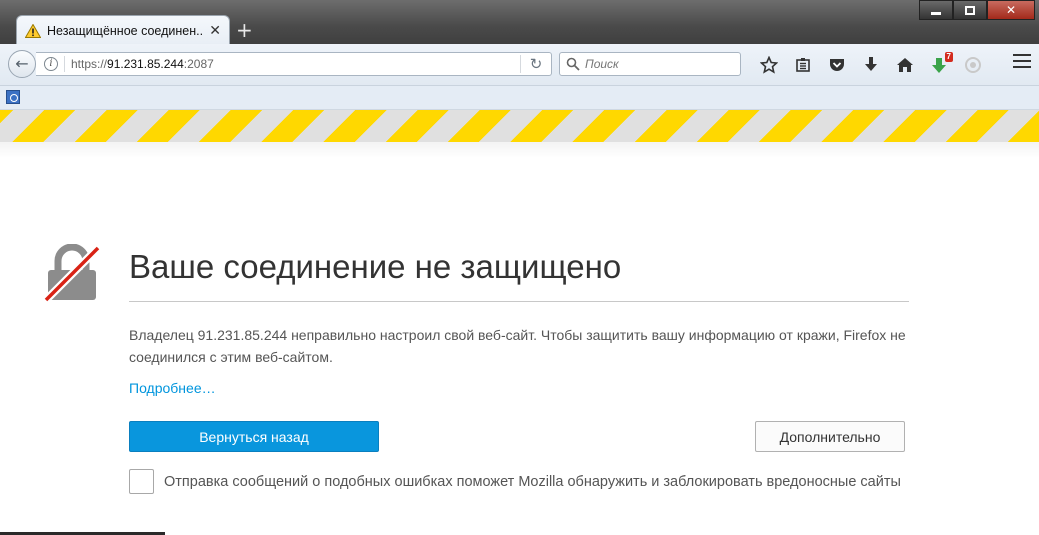 The width and height of the screenshot is (1039, 535). What do you see at coordinates (519, 22) in the screenshot?
I see `title-bar: ✕ Незащищённое соединен... ✕ +` at bounding box center [519, 22].